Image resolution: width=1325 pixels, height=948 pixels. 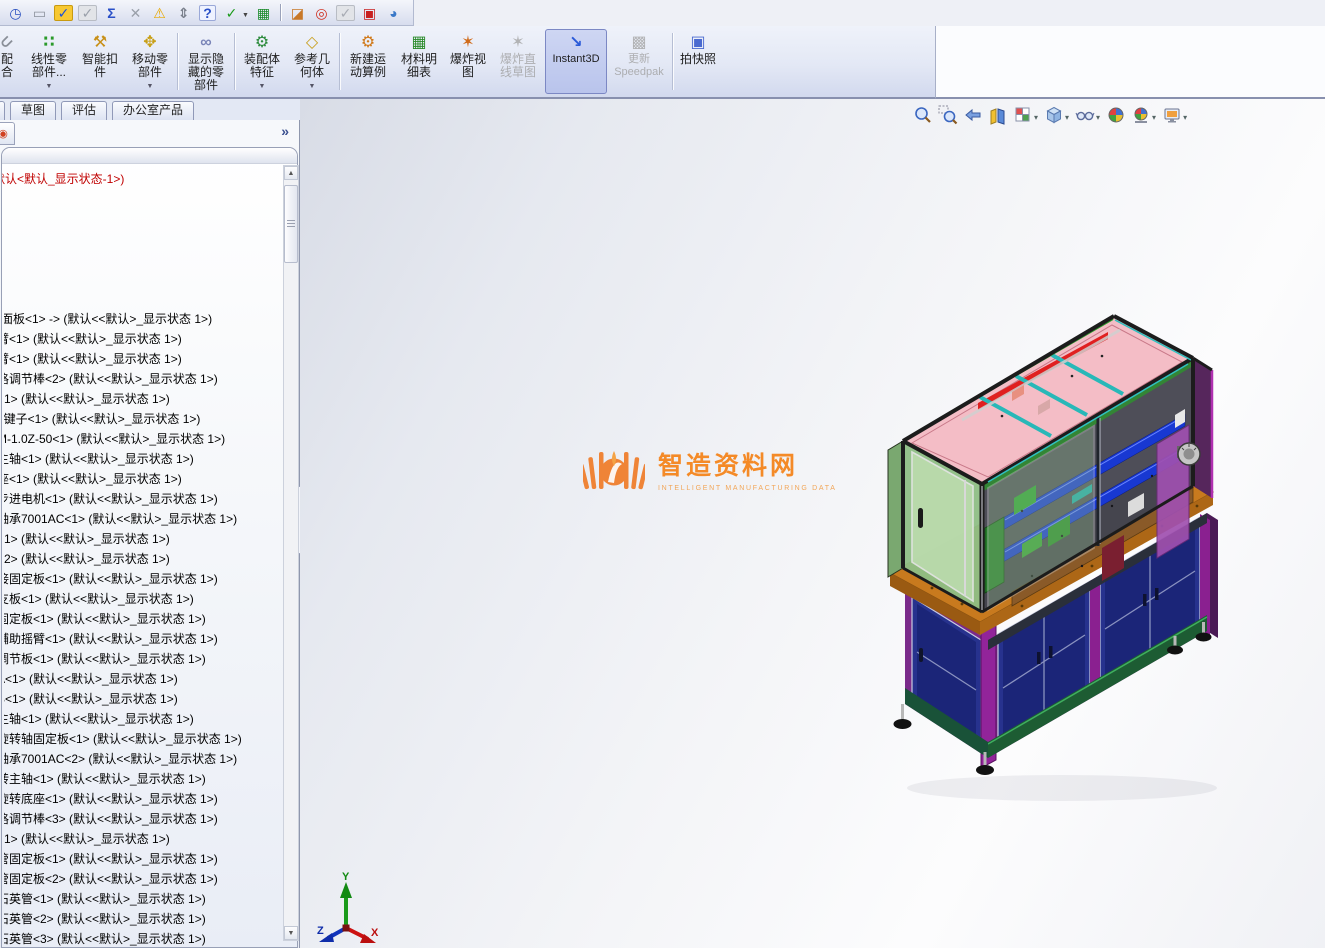 I want to click on tree-item: 3键子<1> (默认<<默认>_显示状态 1>), so click(x=141, y=419).